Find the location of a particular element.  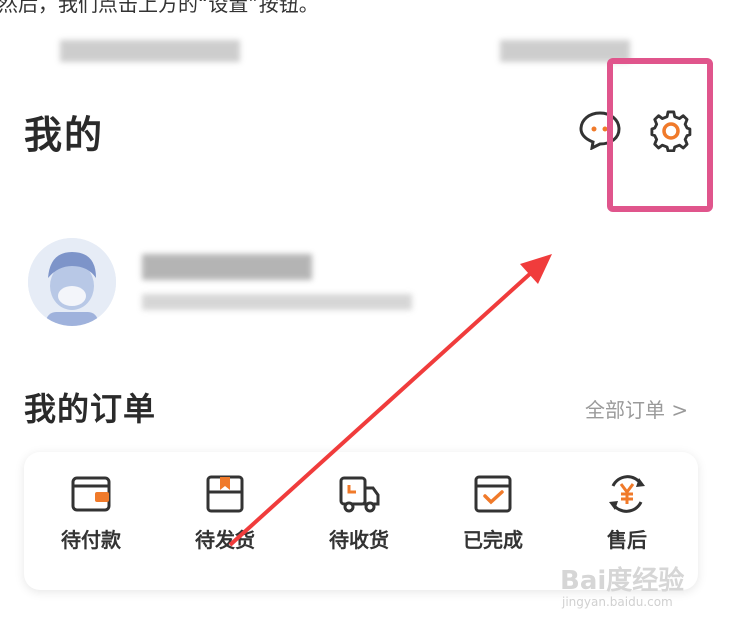

order-label: 待发货 is located at coordinates (225, 540).